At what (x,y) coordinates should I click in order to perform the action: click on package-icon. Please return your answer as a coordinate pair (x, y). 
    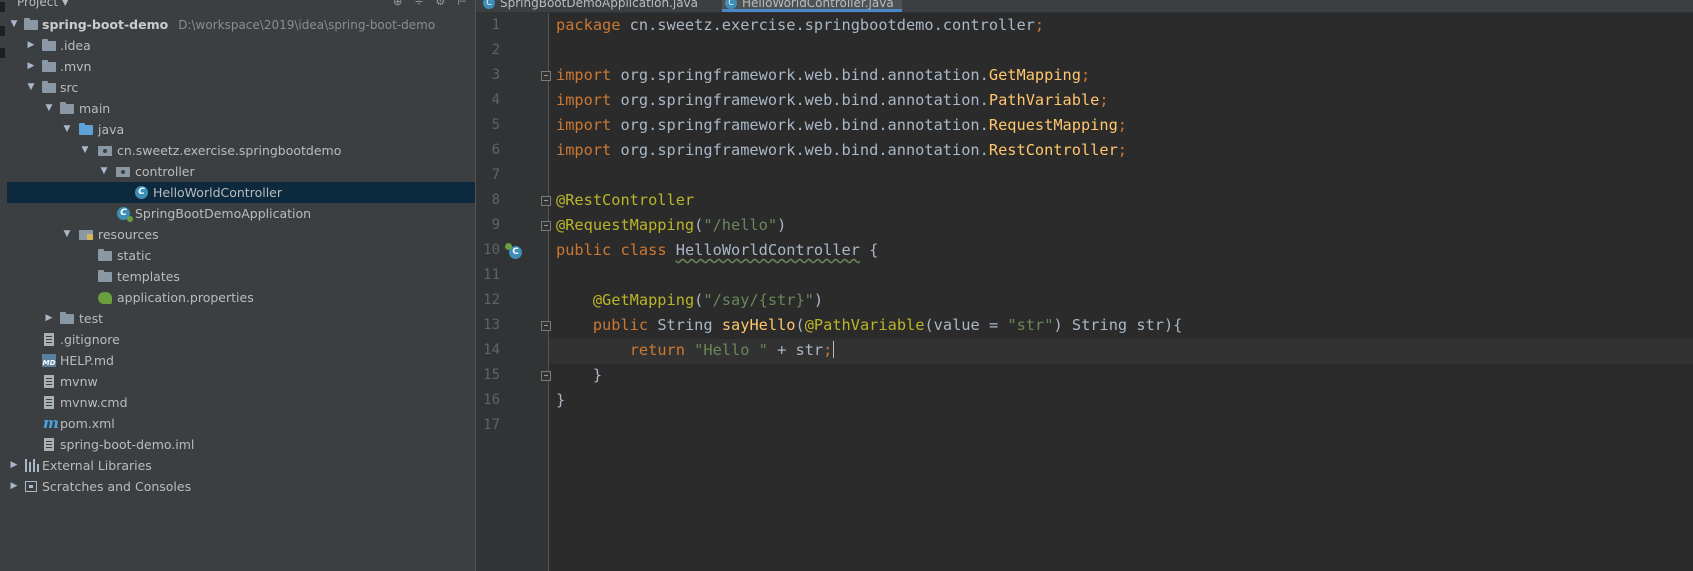
    Looking at the image, I should click on (106, 151).